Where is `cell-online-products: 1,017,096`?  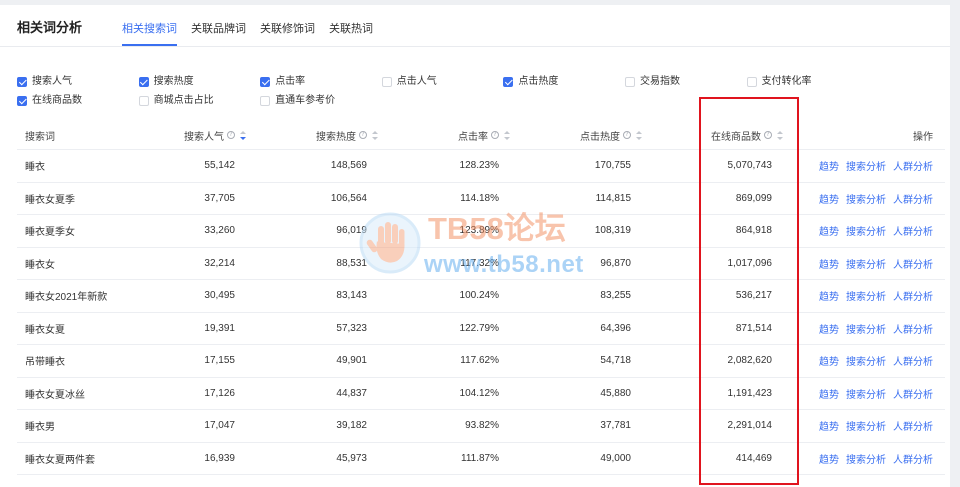
cell-online-products: 1,017,096 is located at coordinates (750, 263).